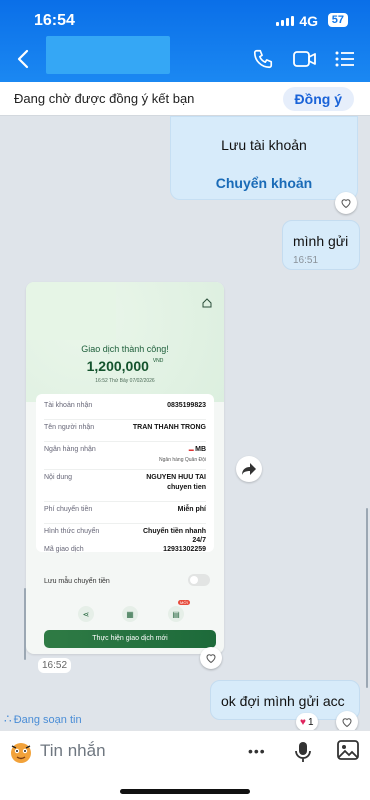 This screenshot has height=800, width=370. What do you see at coordinates (264, 183) in the screenshot?
I see `transfer-link: Chuyển khoản` at bounding box center [264, 183].